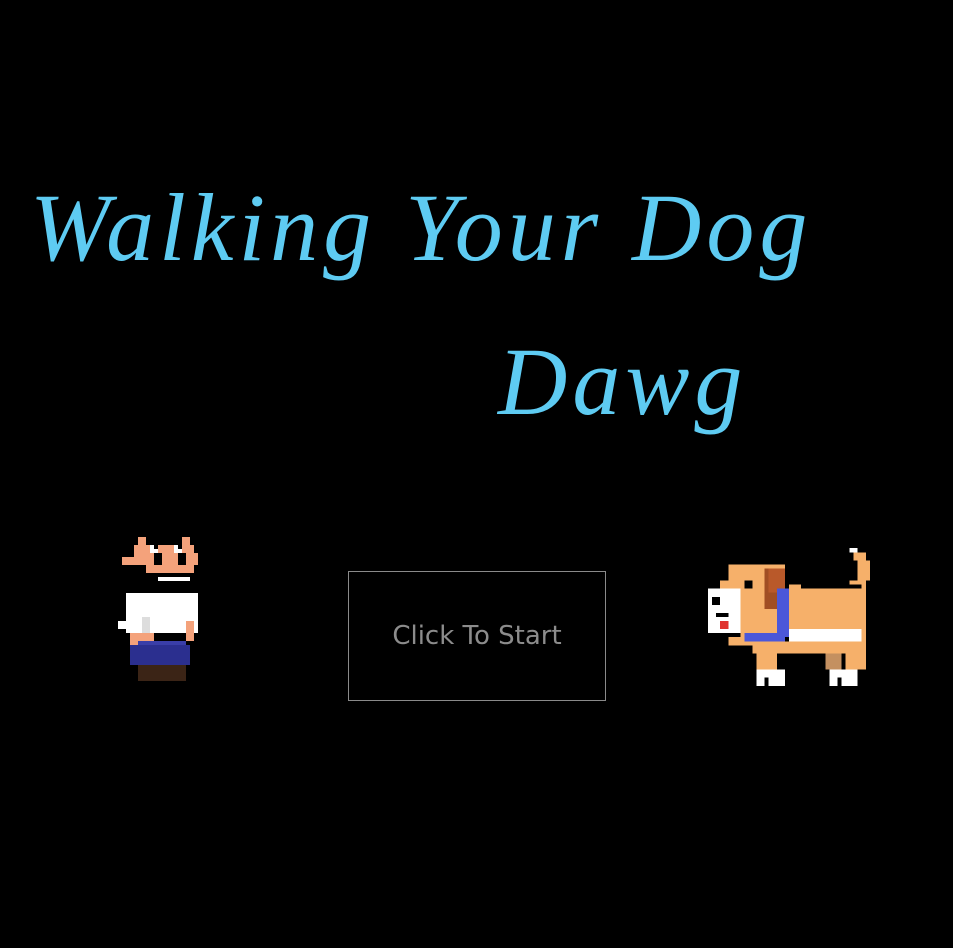  What do you see at coordinates (623, 381) in the screenshot?
I see `game-title-line-2: Dawg` at bounding box center [623, 381].